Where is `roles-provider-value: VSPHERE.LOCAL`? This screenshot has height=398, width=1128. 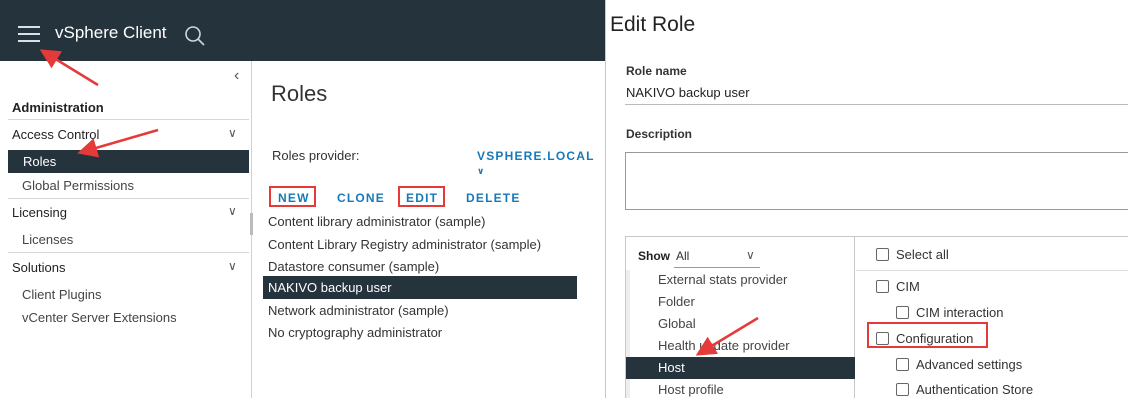 roles-provider-value: VSPHERE.LOCAL is located at coordinates (536, 156).